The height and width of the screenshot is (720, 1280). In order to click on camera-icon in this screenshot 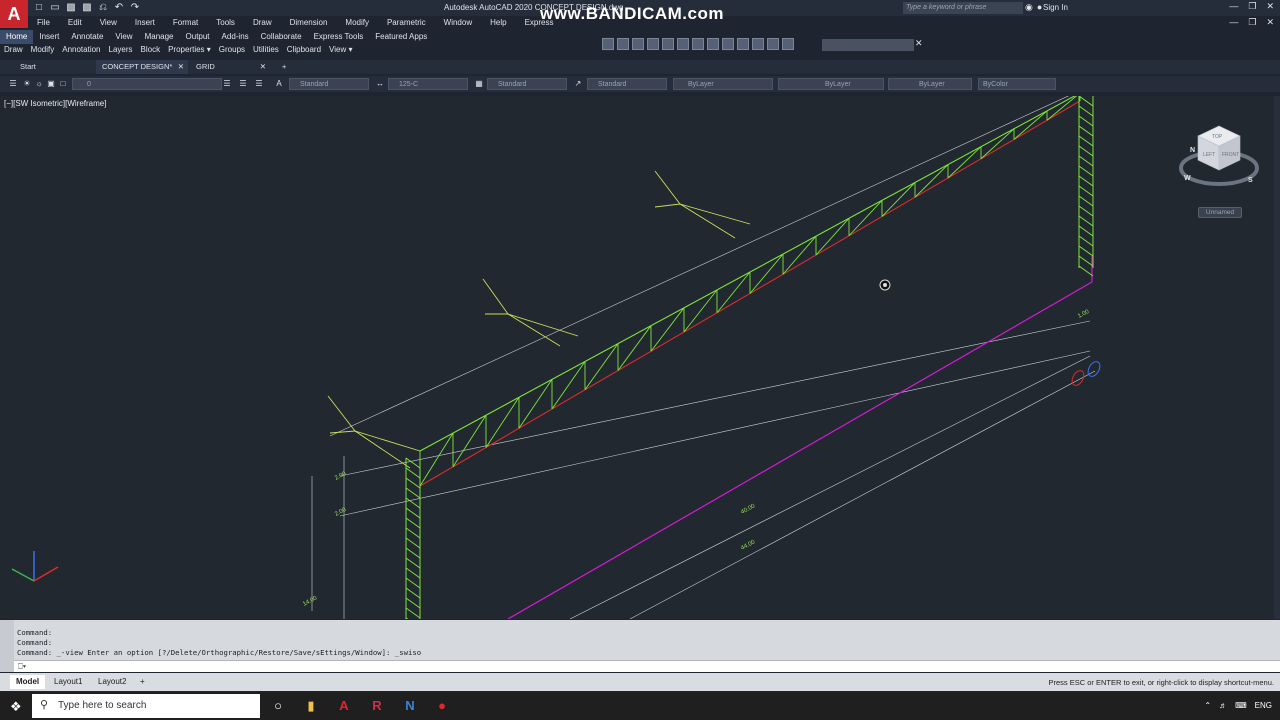, I will do `click(773, 44)`.